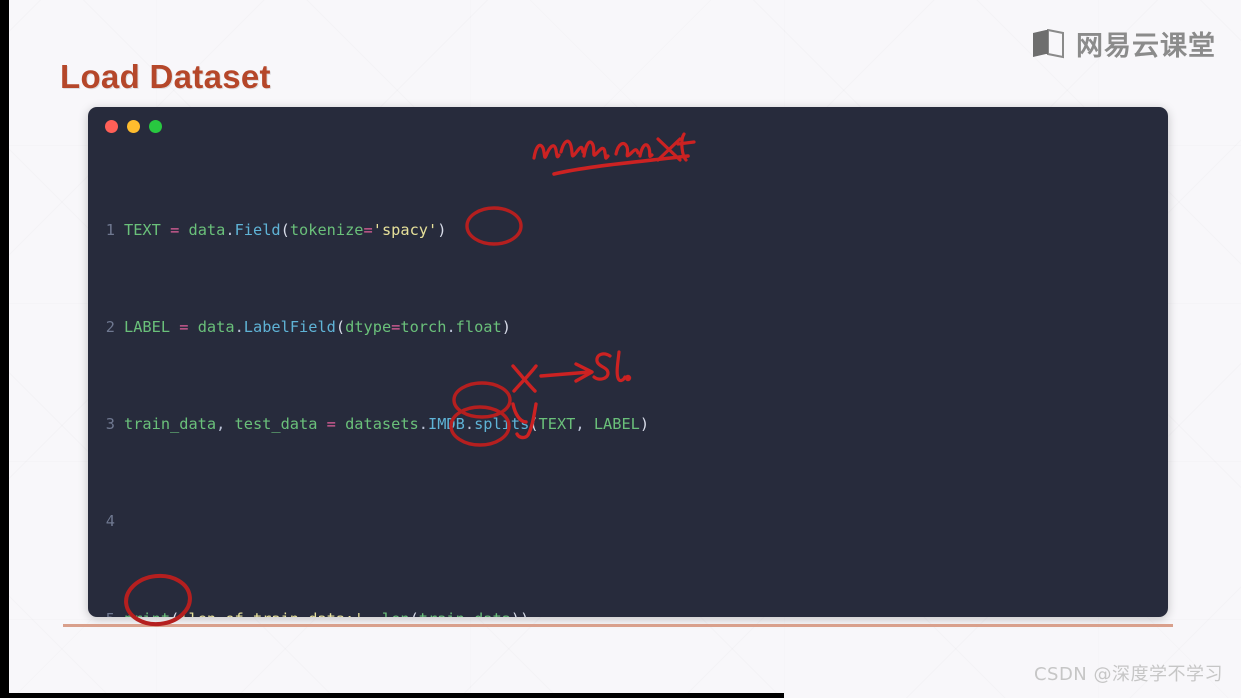  What do you see at coordinates (110, 327) in the screenshot?
I see `line-number: 2` at bounding box center [110, 327].